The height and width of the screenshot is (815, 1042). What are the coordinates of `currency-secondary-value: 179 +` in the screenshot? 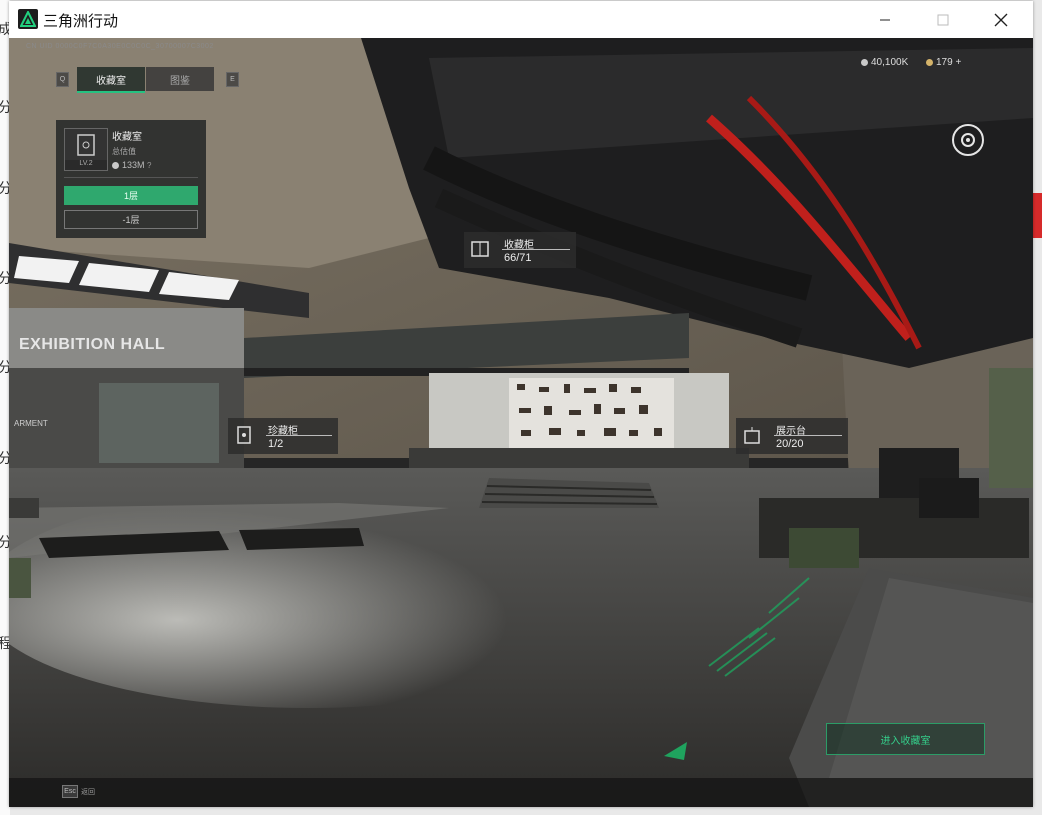 It's located at (949, 62).